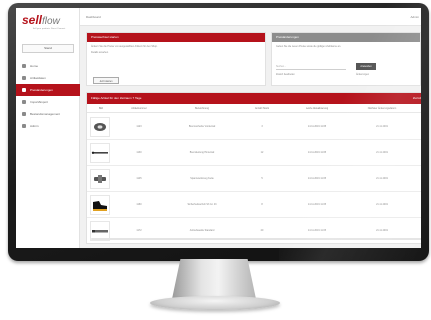  Describe the element at coordinates (48, 48) in the screenshot. I see `sidebar-stand-button: Stand` at that location.